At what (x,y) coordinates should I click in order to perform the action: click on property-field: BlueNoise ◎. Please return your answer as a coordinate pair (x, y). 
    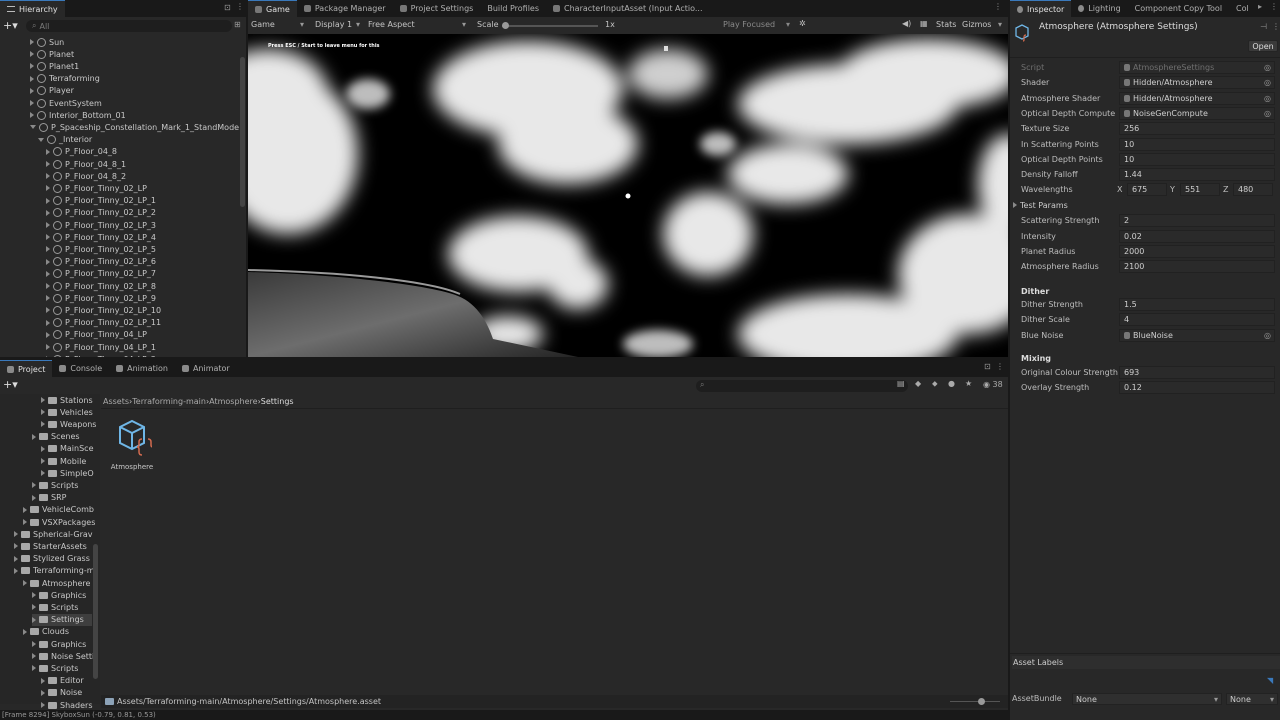
    Looking at the image, I should click on (1197, 335).